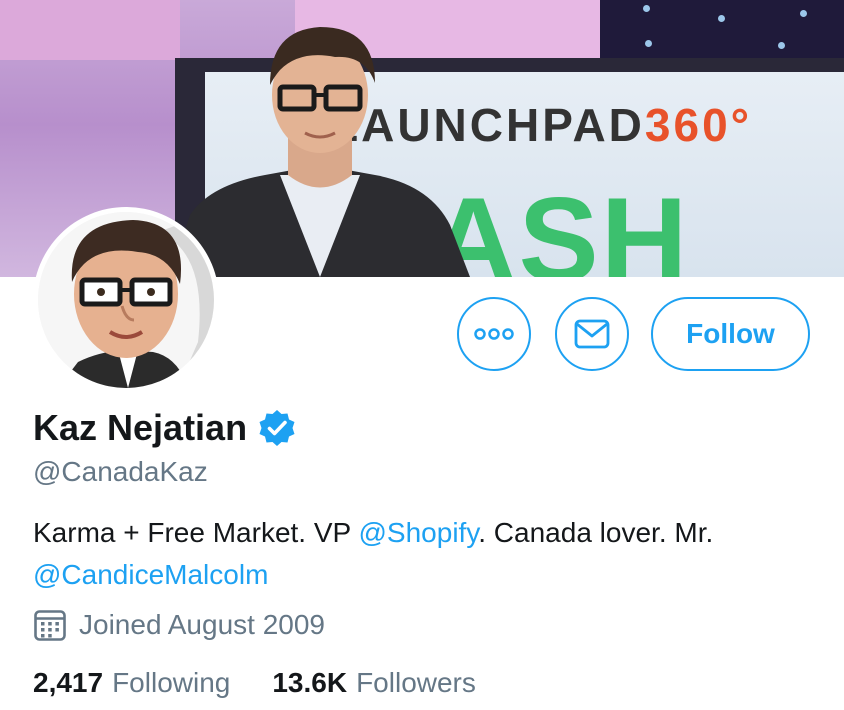 This screenshot has height=710, width=844. I want to click on following-stat: 2,417 Following, so click(131, 683).